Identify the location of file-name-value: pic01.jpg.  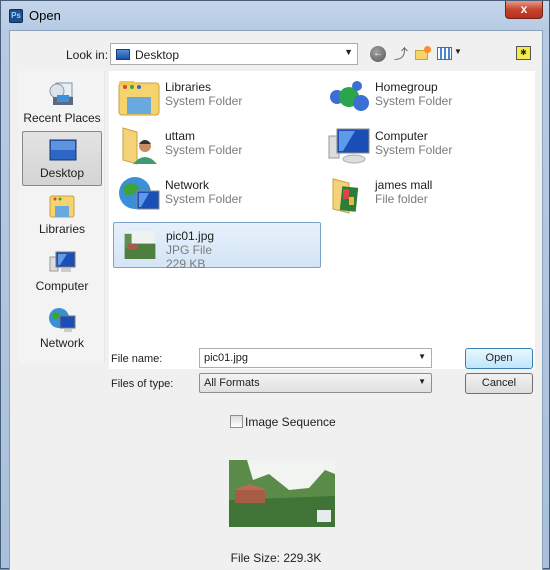
(226, 358).